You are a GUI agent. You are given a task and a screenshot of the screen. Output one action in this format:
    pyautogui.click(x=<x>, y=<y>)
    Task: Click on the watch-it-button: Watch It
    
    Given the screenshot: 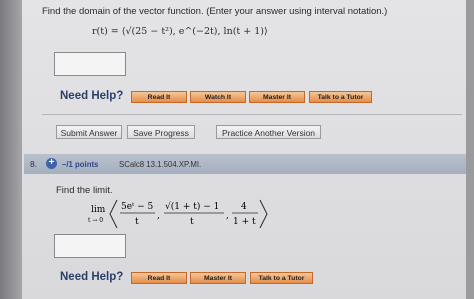 What is the action you would take?
    pyautogui.click(x=218, y=97)
    